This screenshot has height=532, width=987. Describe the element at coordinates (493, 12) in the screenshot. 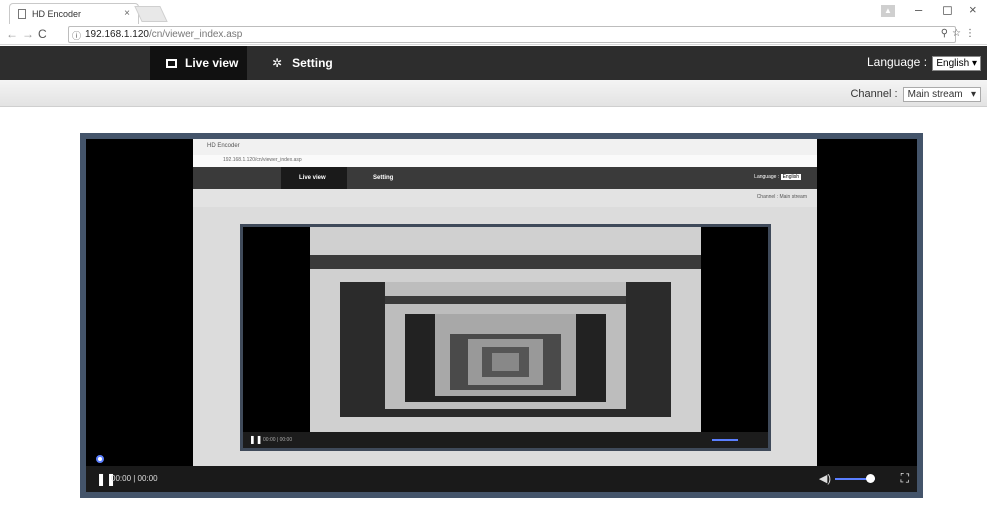

I see `browser-tabstrip: HD Encoder × ▲ – ◻ ×` at that location.